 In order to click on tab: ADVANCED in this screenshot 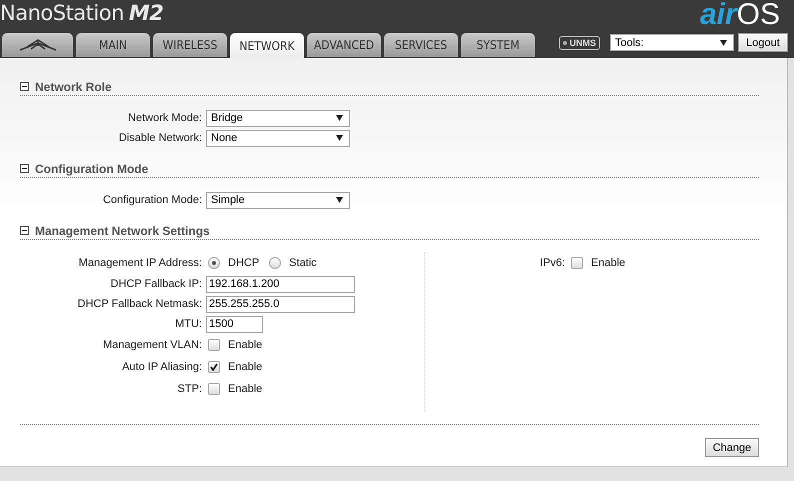, I will do `click(344, 45)`.